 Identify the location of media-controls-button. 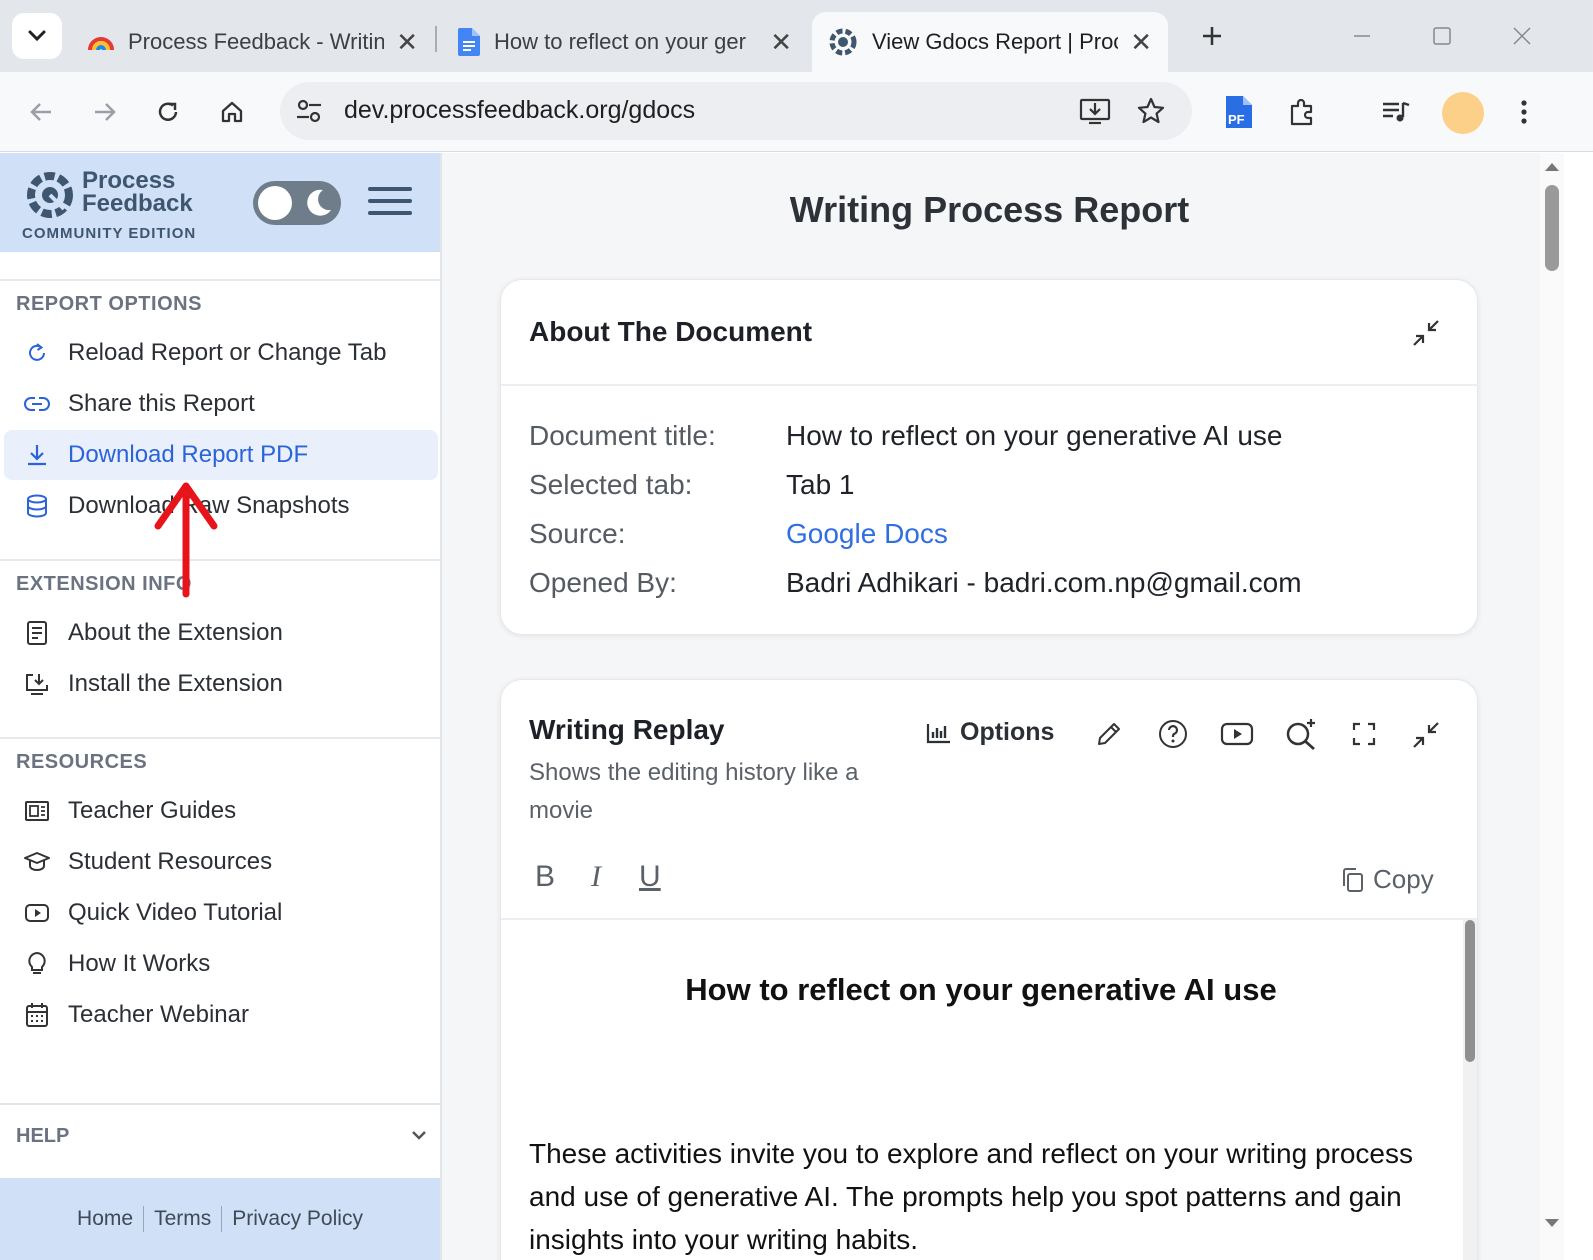
(1396, 112).